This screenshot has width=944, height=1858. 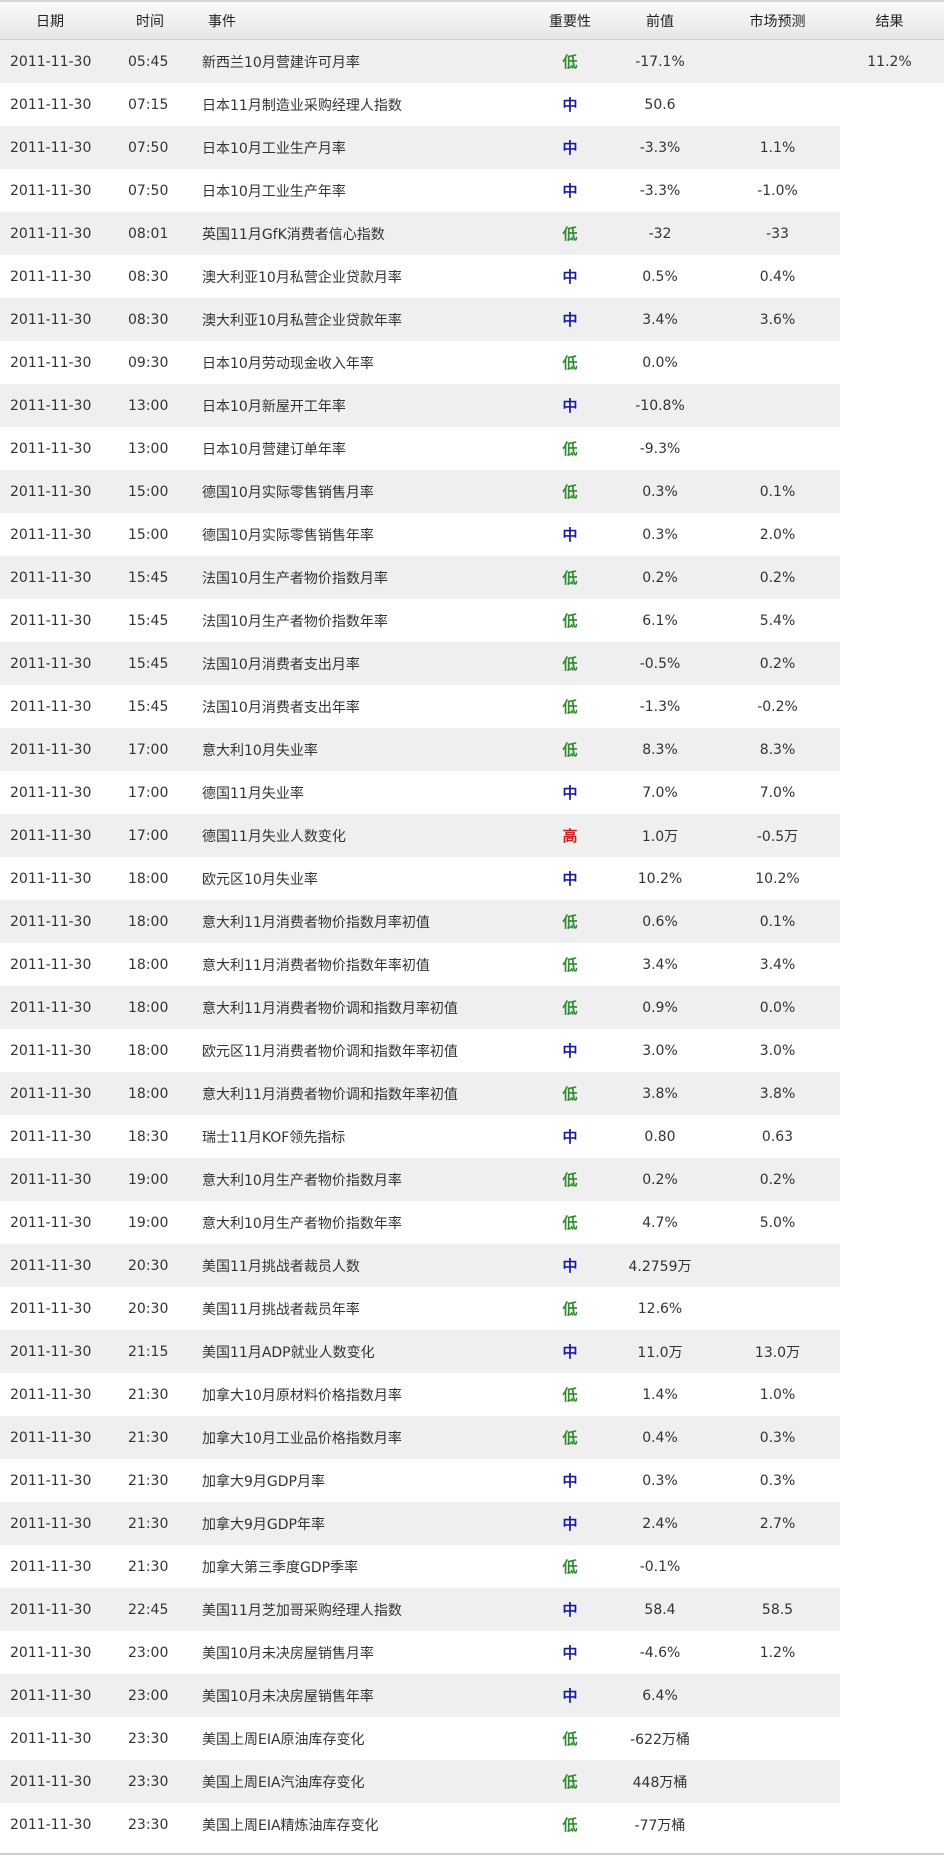 What do you see at coordinates (472, 577) in the screenshot?
I see `table-row: 2011-11-30 15:45 法国10月生产者物价指数月率 低 0.2% 0.2%` at bounding box center [472, 577].